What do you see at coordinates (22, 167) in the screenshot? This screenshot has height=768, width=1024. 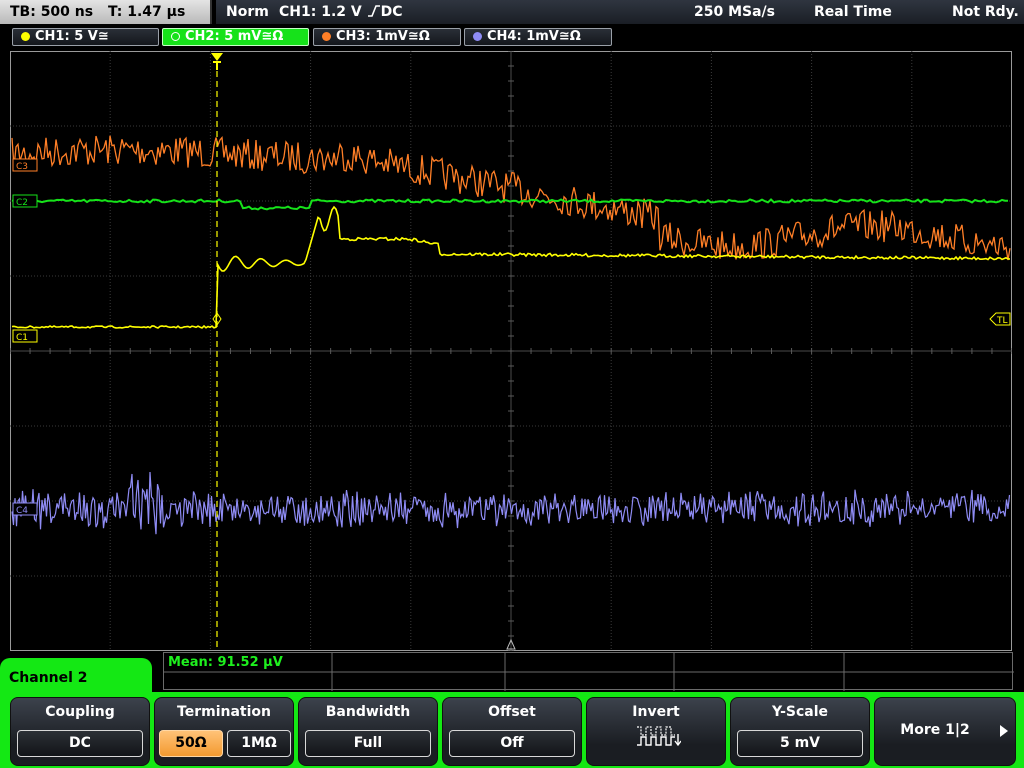 I see `svg-text: C3` at bounding box center [22, 167].